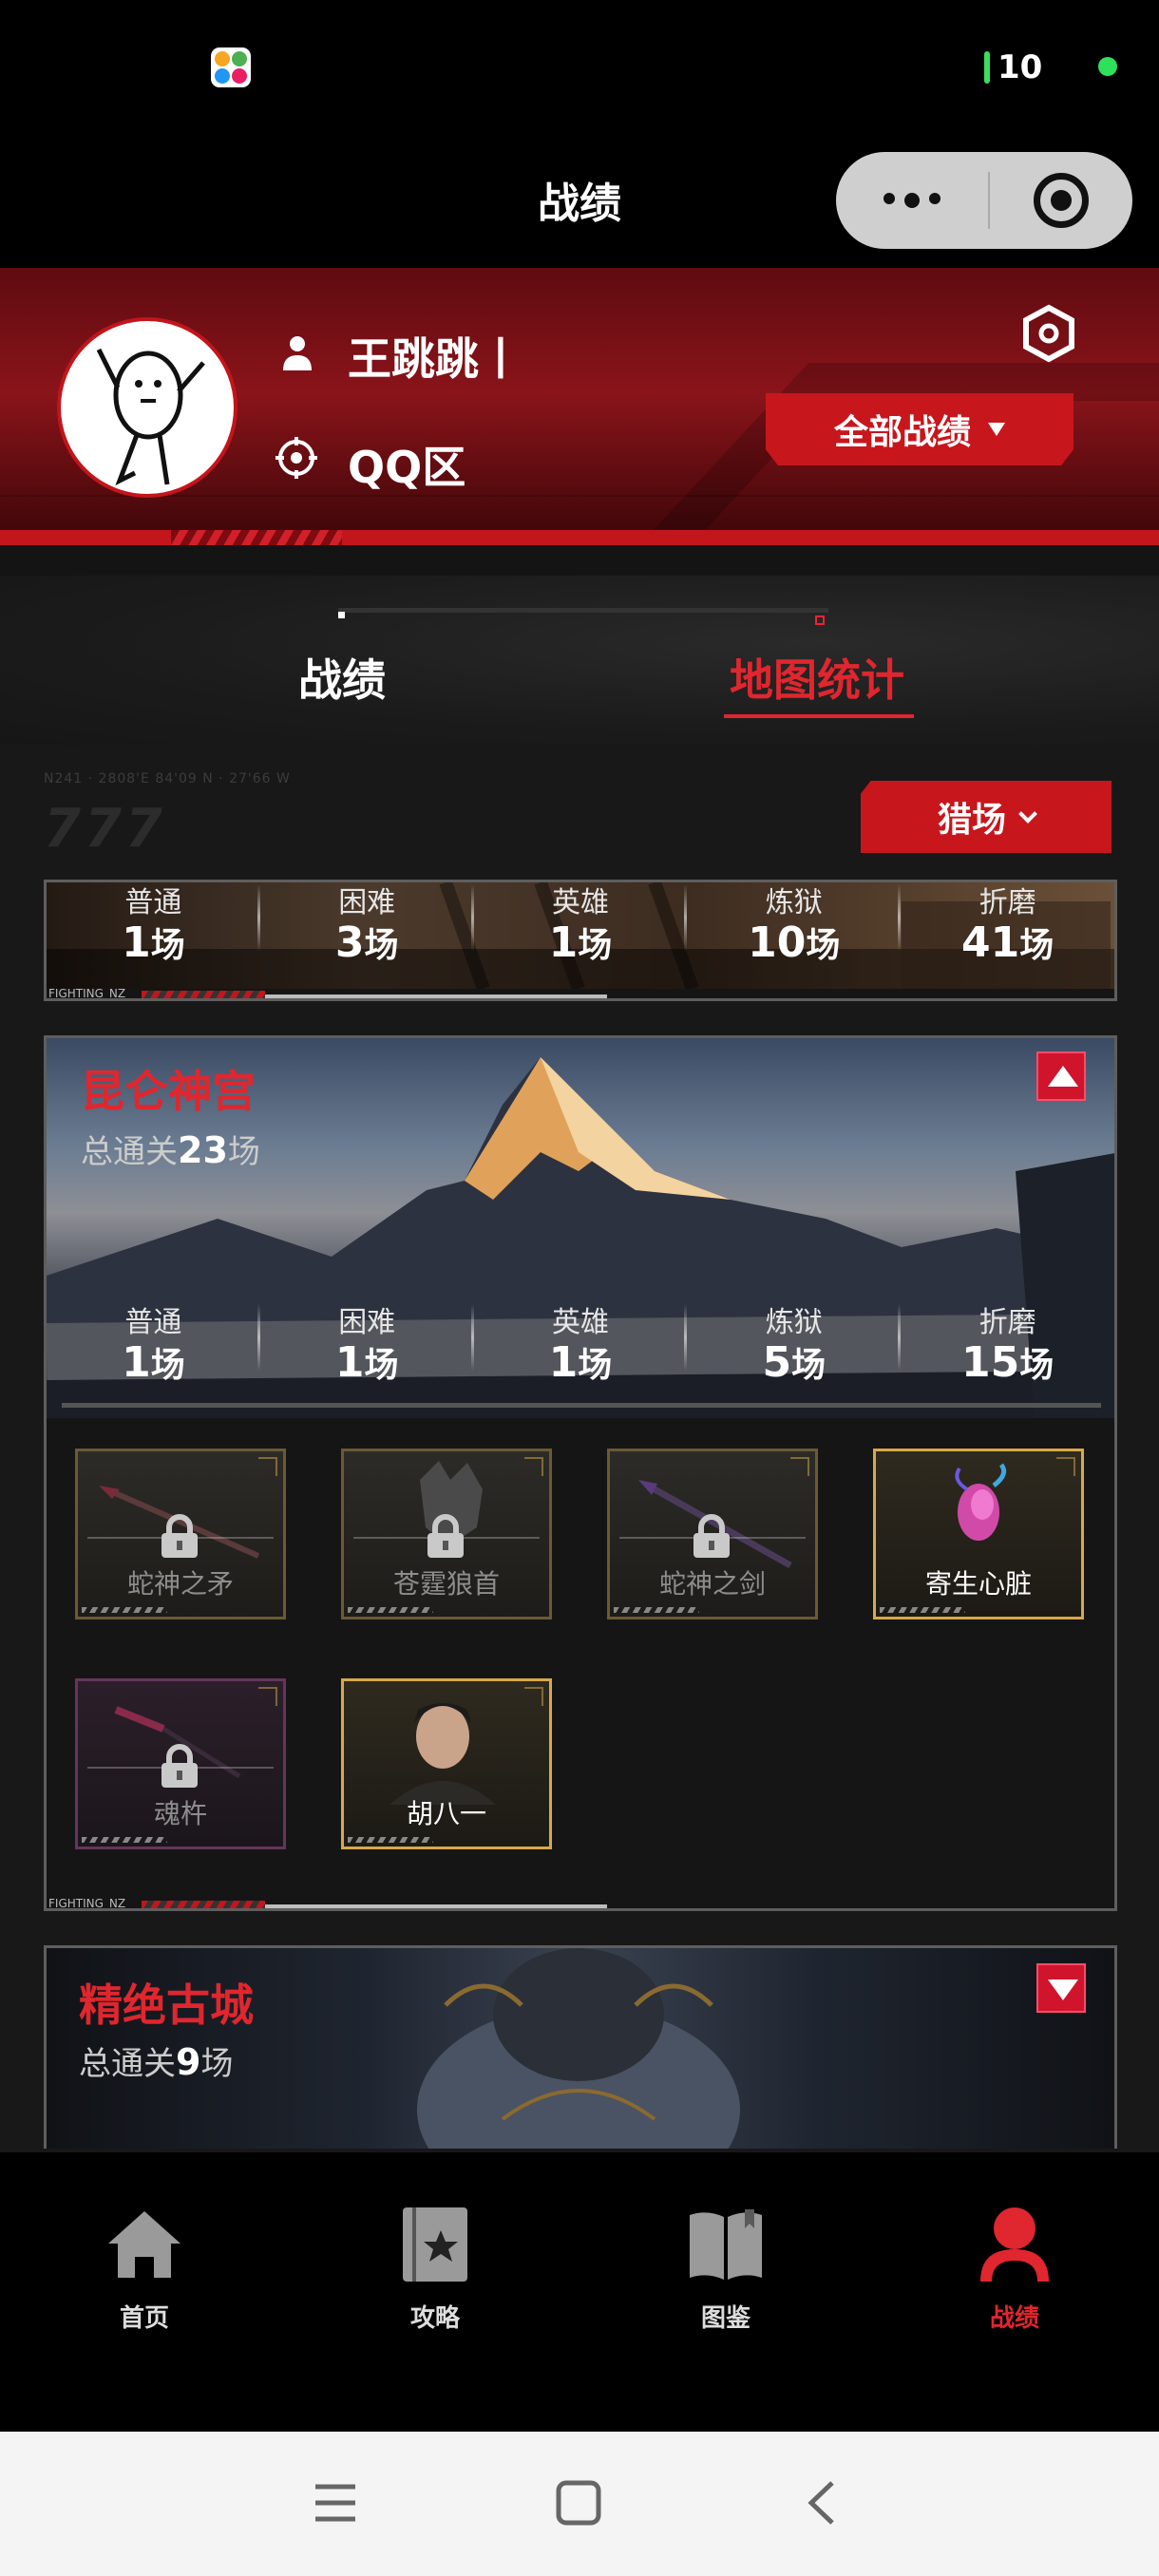 This screenshot has height=2576, width=1159. What do you see at coordinates (1107, 66) in the screenshot?
I see `signal-dot-icon` at bounding box center [1107, 66].